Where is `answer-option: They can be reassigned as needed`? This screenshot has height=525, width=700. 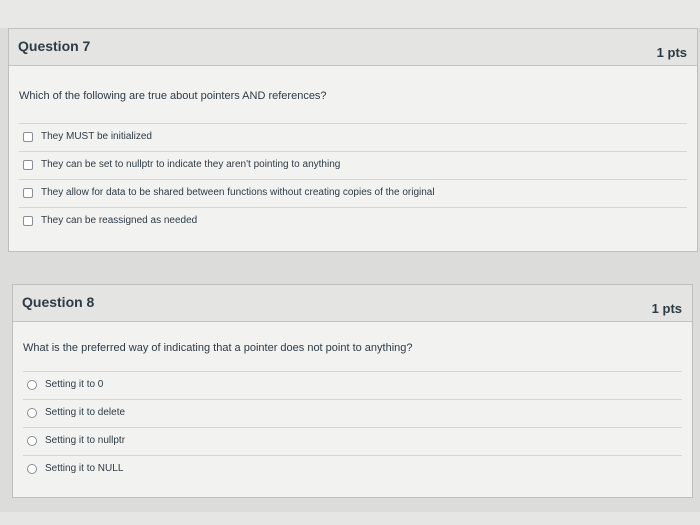 answer-option: They can be reassigned as needed is located at coordinates (353, 221).